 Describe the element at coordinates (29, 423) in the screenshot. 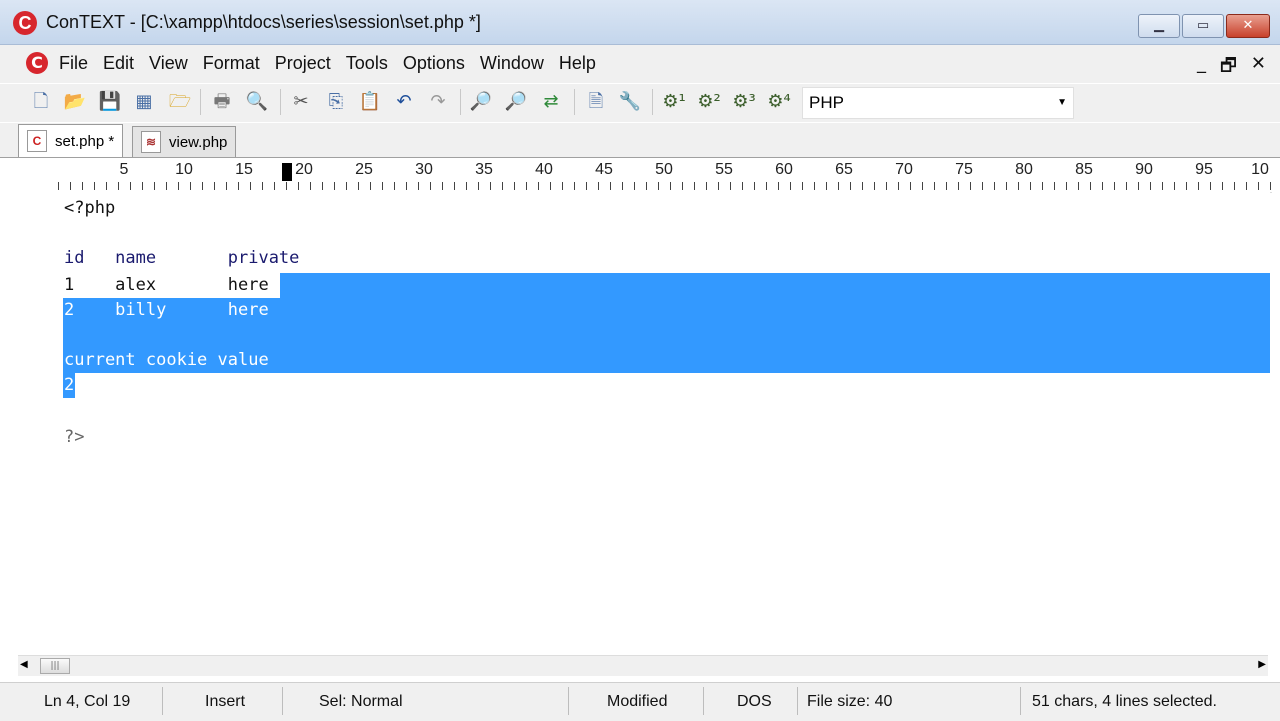

I see `editor-gutter` at that location.